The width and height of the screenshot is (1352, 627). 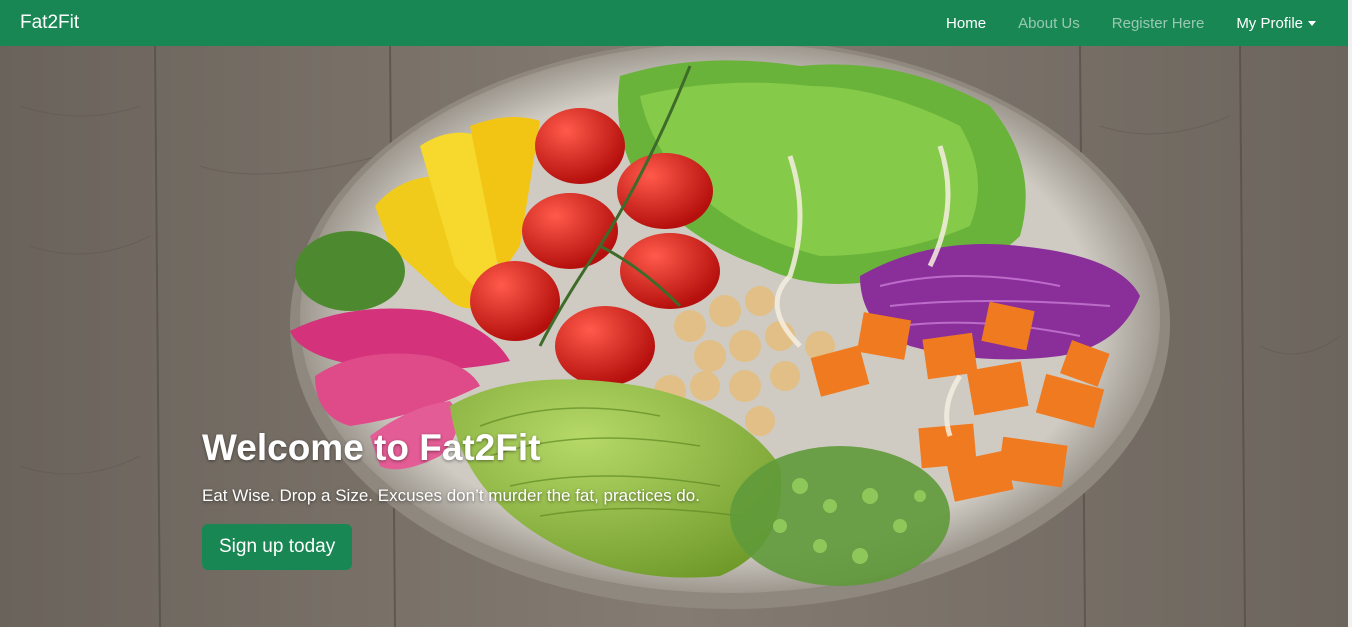 I want to click on nav-dropdown-label: My Profile, so click(x=1269, y=23).